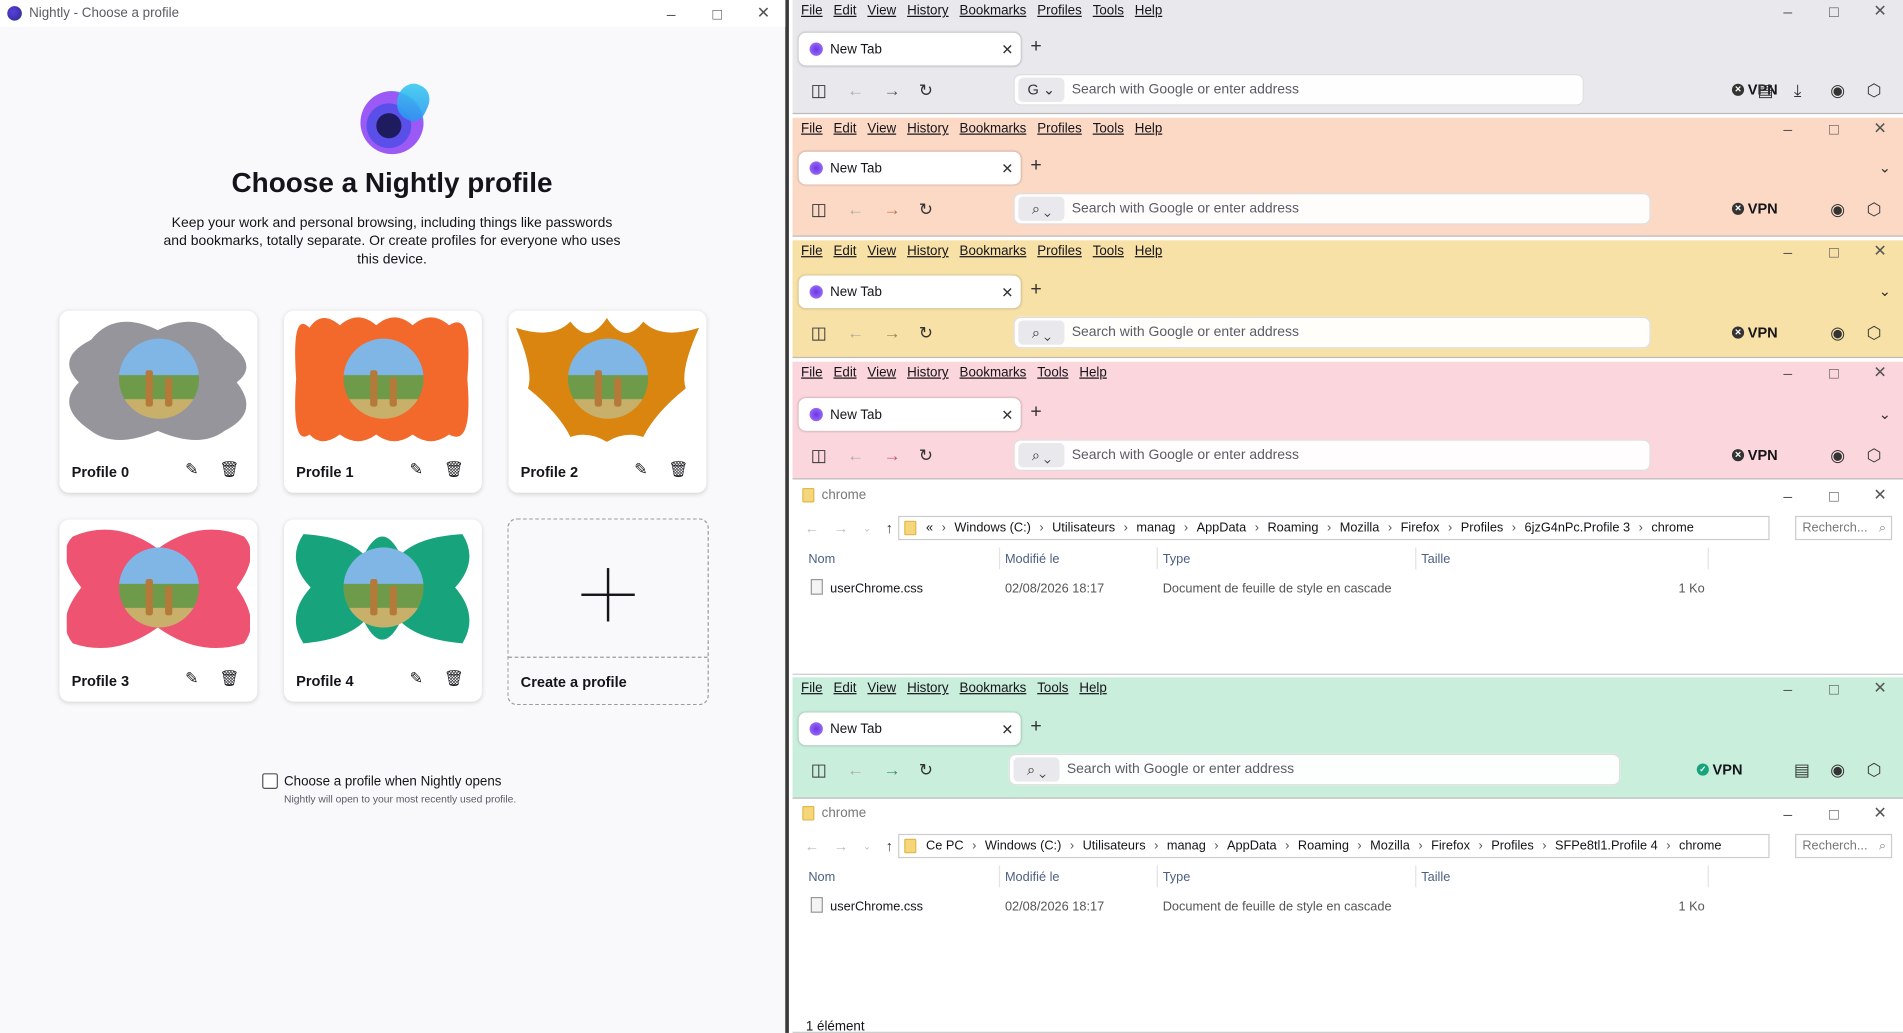 The width and height of the screenshot is (1903, 1033). Describe the element at coordinates (1298, 90) in the screenshot. I see `url-bar: G ⌄ Search with Google or enter address` at that location.